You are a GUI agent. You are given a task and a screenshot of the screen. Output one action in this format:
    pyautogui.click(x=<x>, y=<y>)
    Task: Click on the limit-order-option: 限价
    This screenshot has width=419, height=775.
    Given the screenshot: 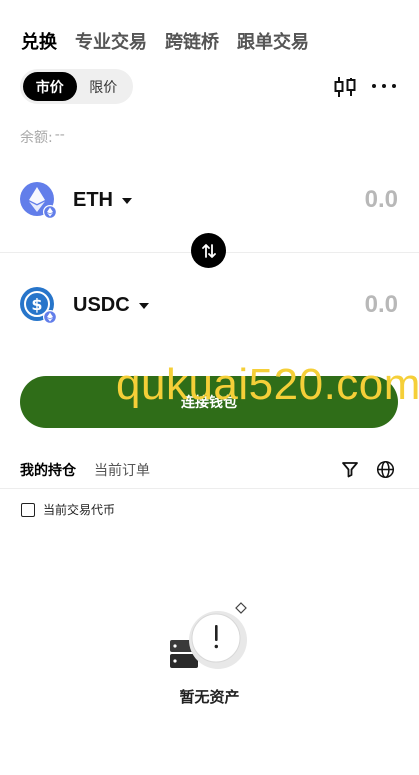 What is the action you would take?
    pyautogui.click(x=104, y=86)
    